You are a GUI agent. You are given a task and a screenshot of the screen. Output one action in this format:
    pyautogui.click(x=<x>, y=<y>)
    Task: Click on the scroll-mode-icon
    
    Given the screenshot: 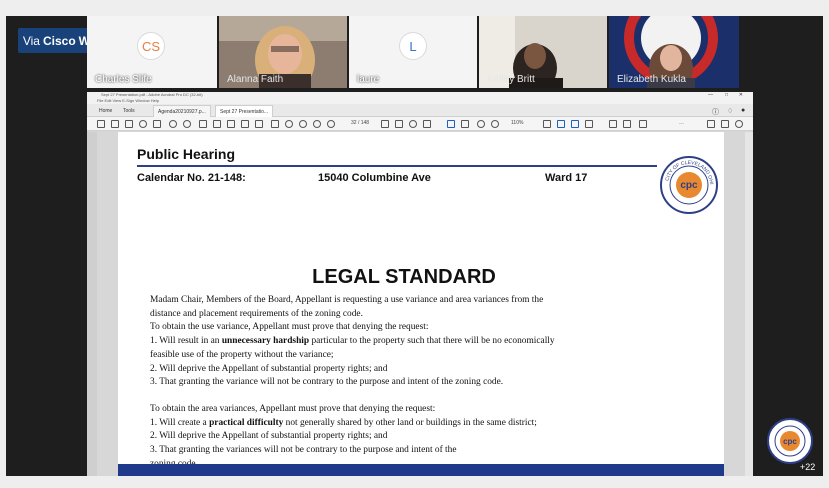 What is the action you would take?
    pyautogui.click(x=561, y=124)
    